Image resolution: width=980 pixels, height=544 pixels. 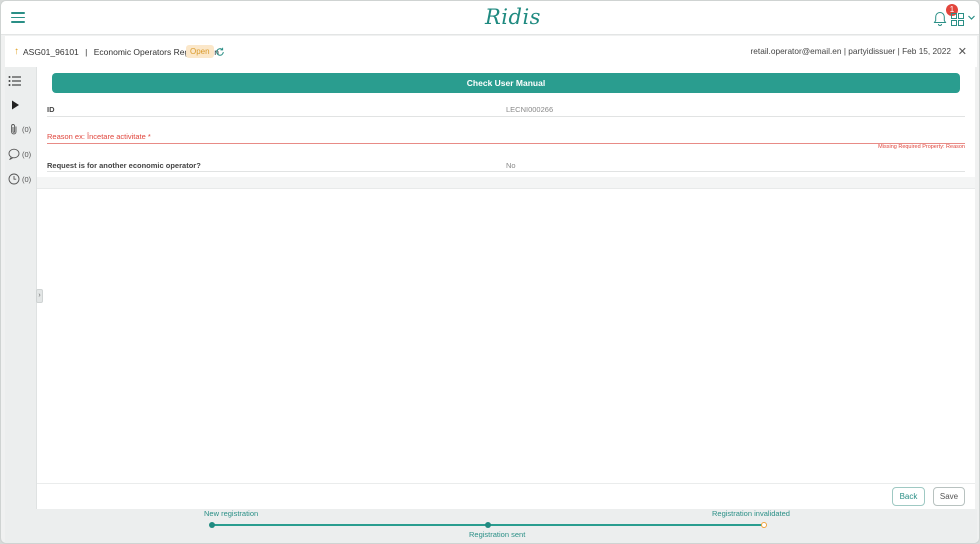 I want to click on reason-field: Reason ex: Încetare activitate *, so click(x=506, y=137).